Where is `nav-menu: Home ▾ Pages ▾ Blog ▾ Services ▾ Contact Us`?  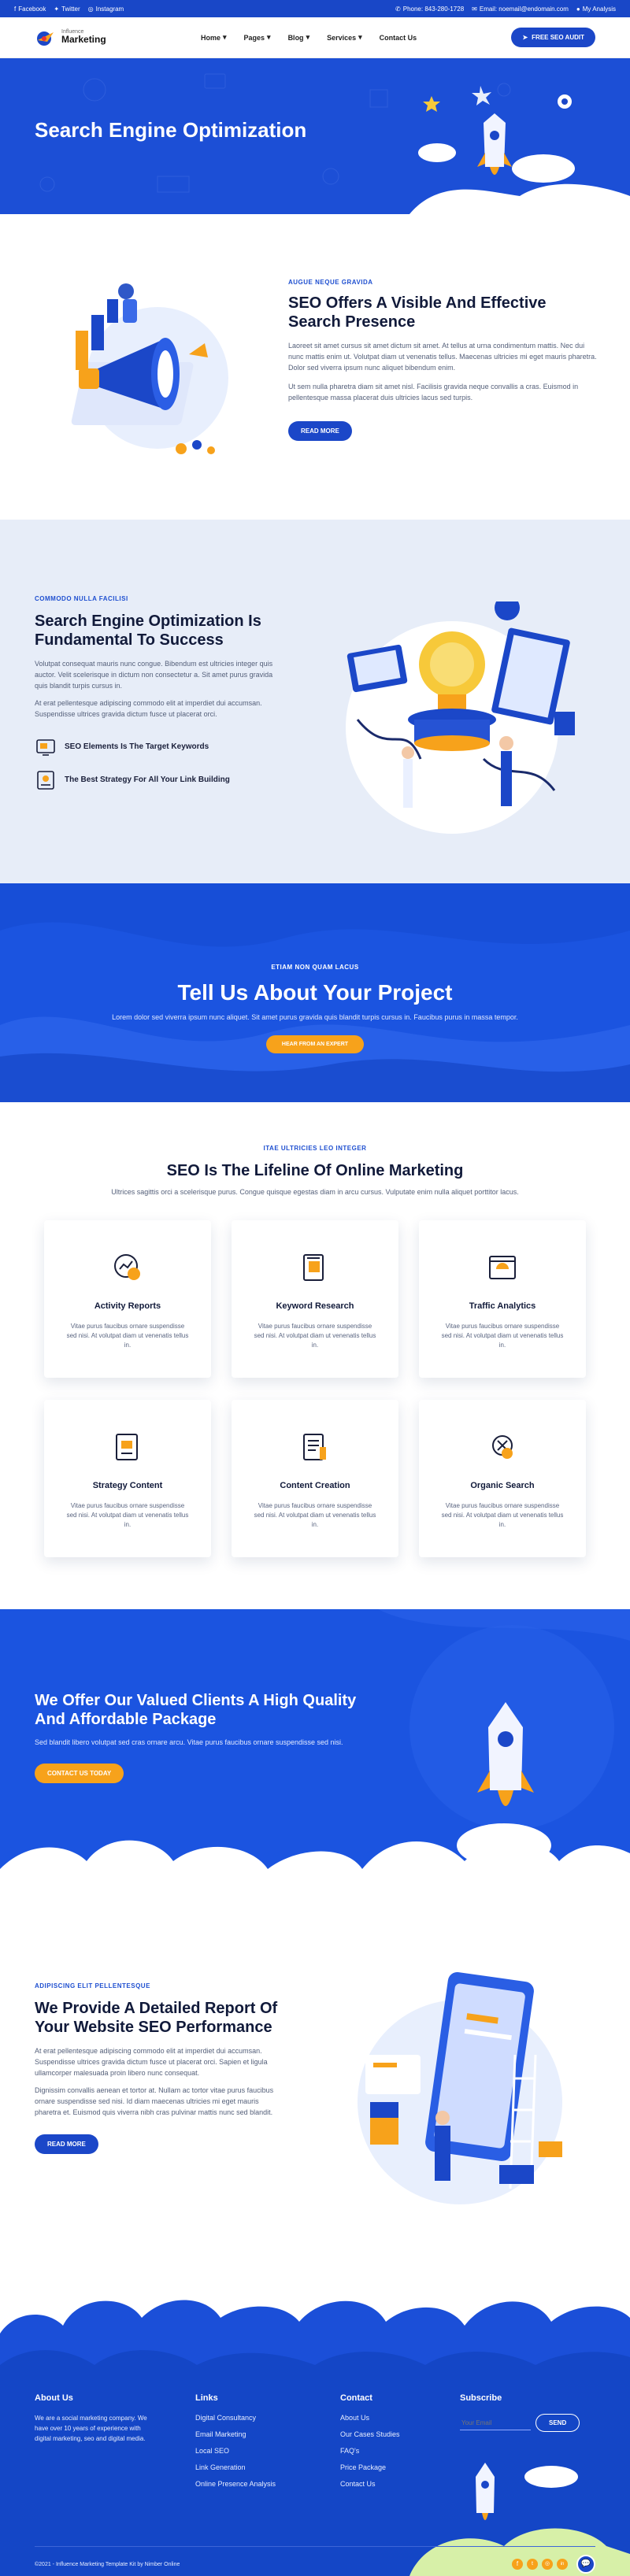
nav-menu: Home ▾ Pages ▾ Blog ▾ Services ▾ Contact Us is located at coordinates (309, 37).